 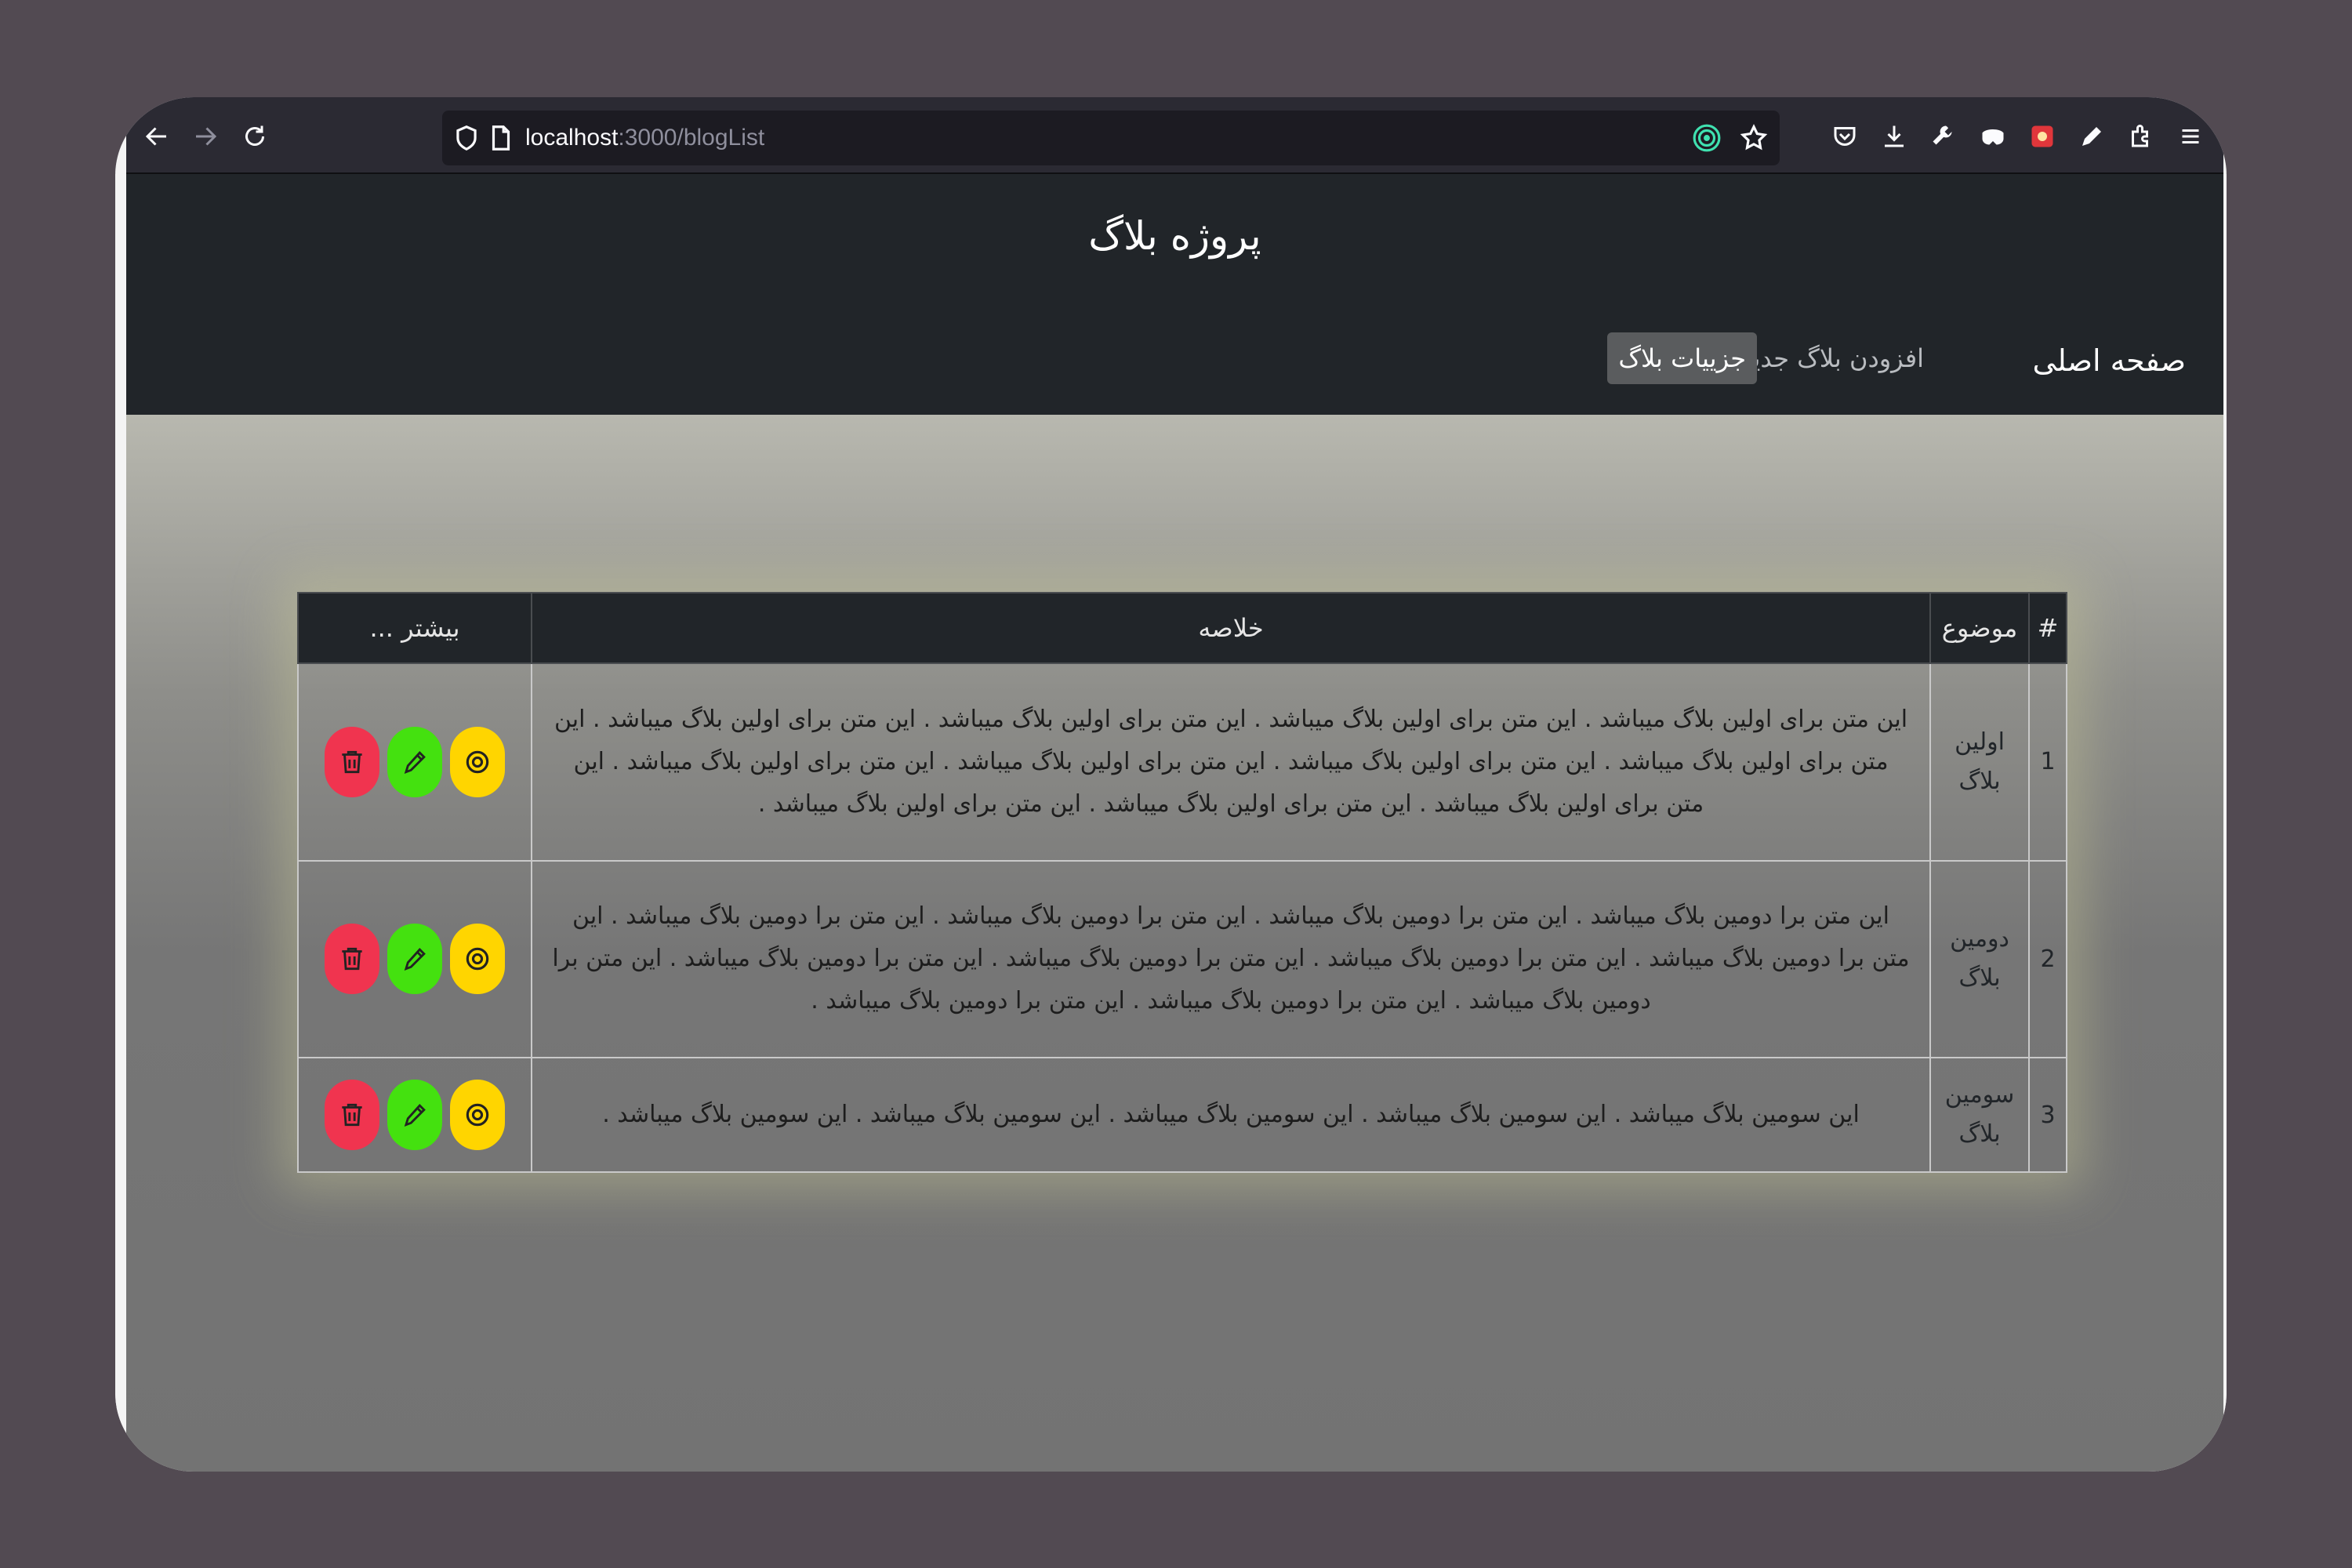 I want to click on back-icon, so click(x=156, y=136).